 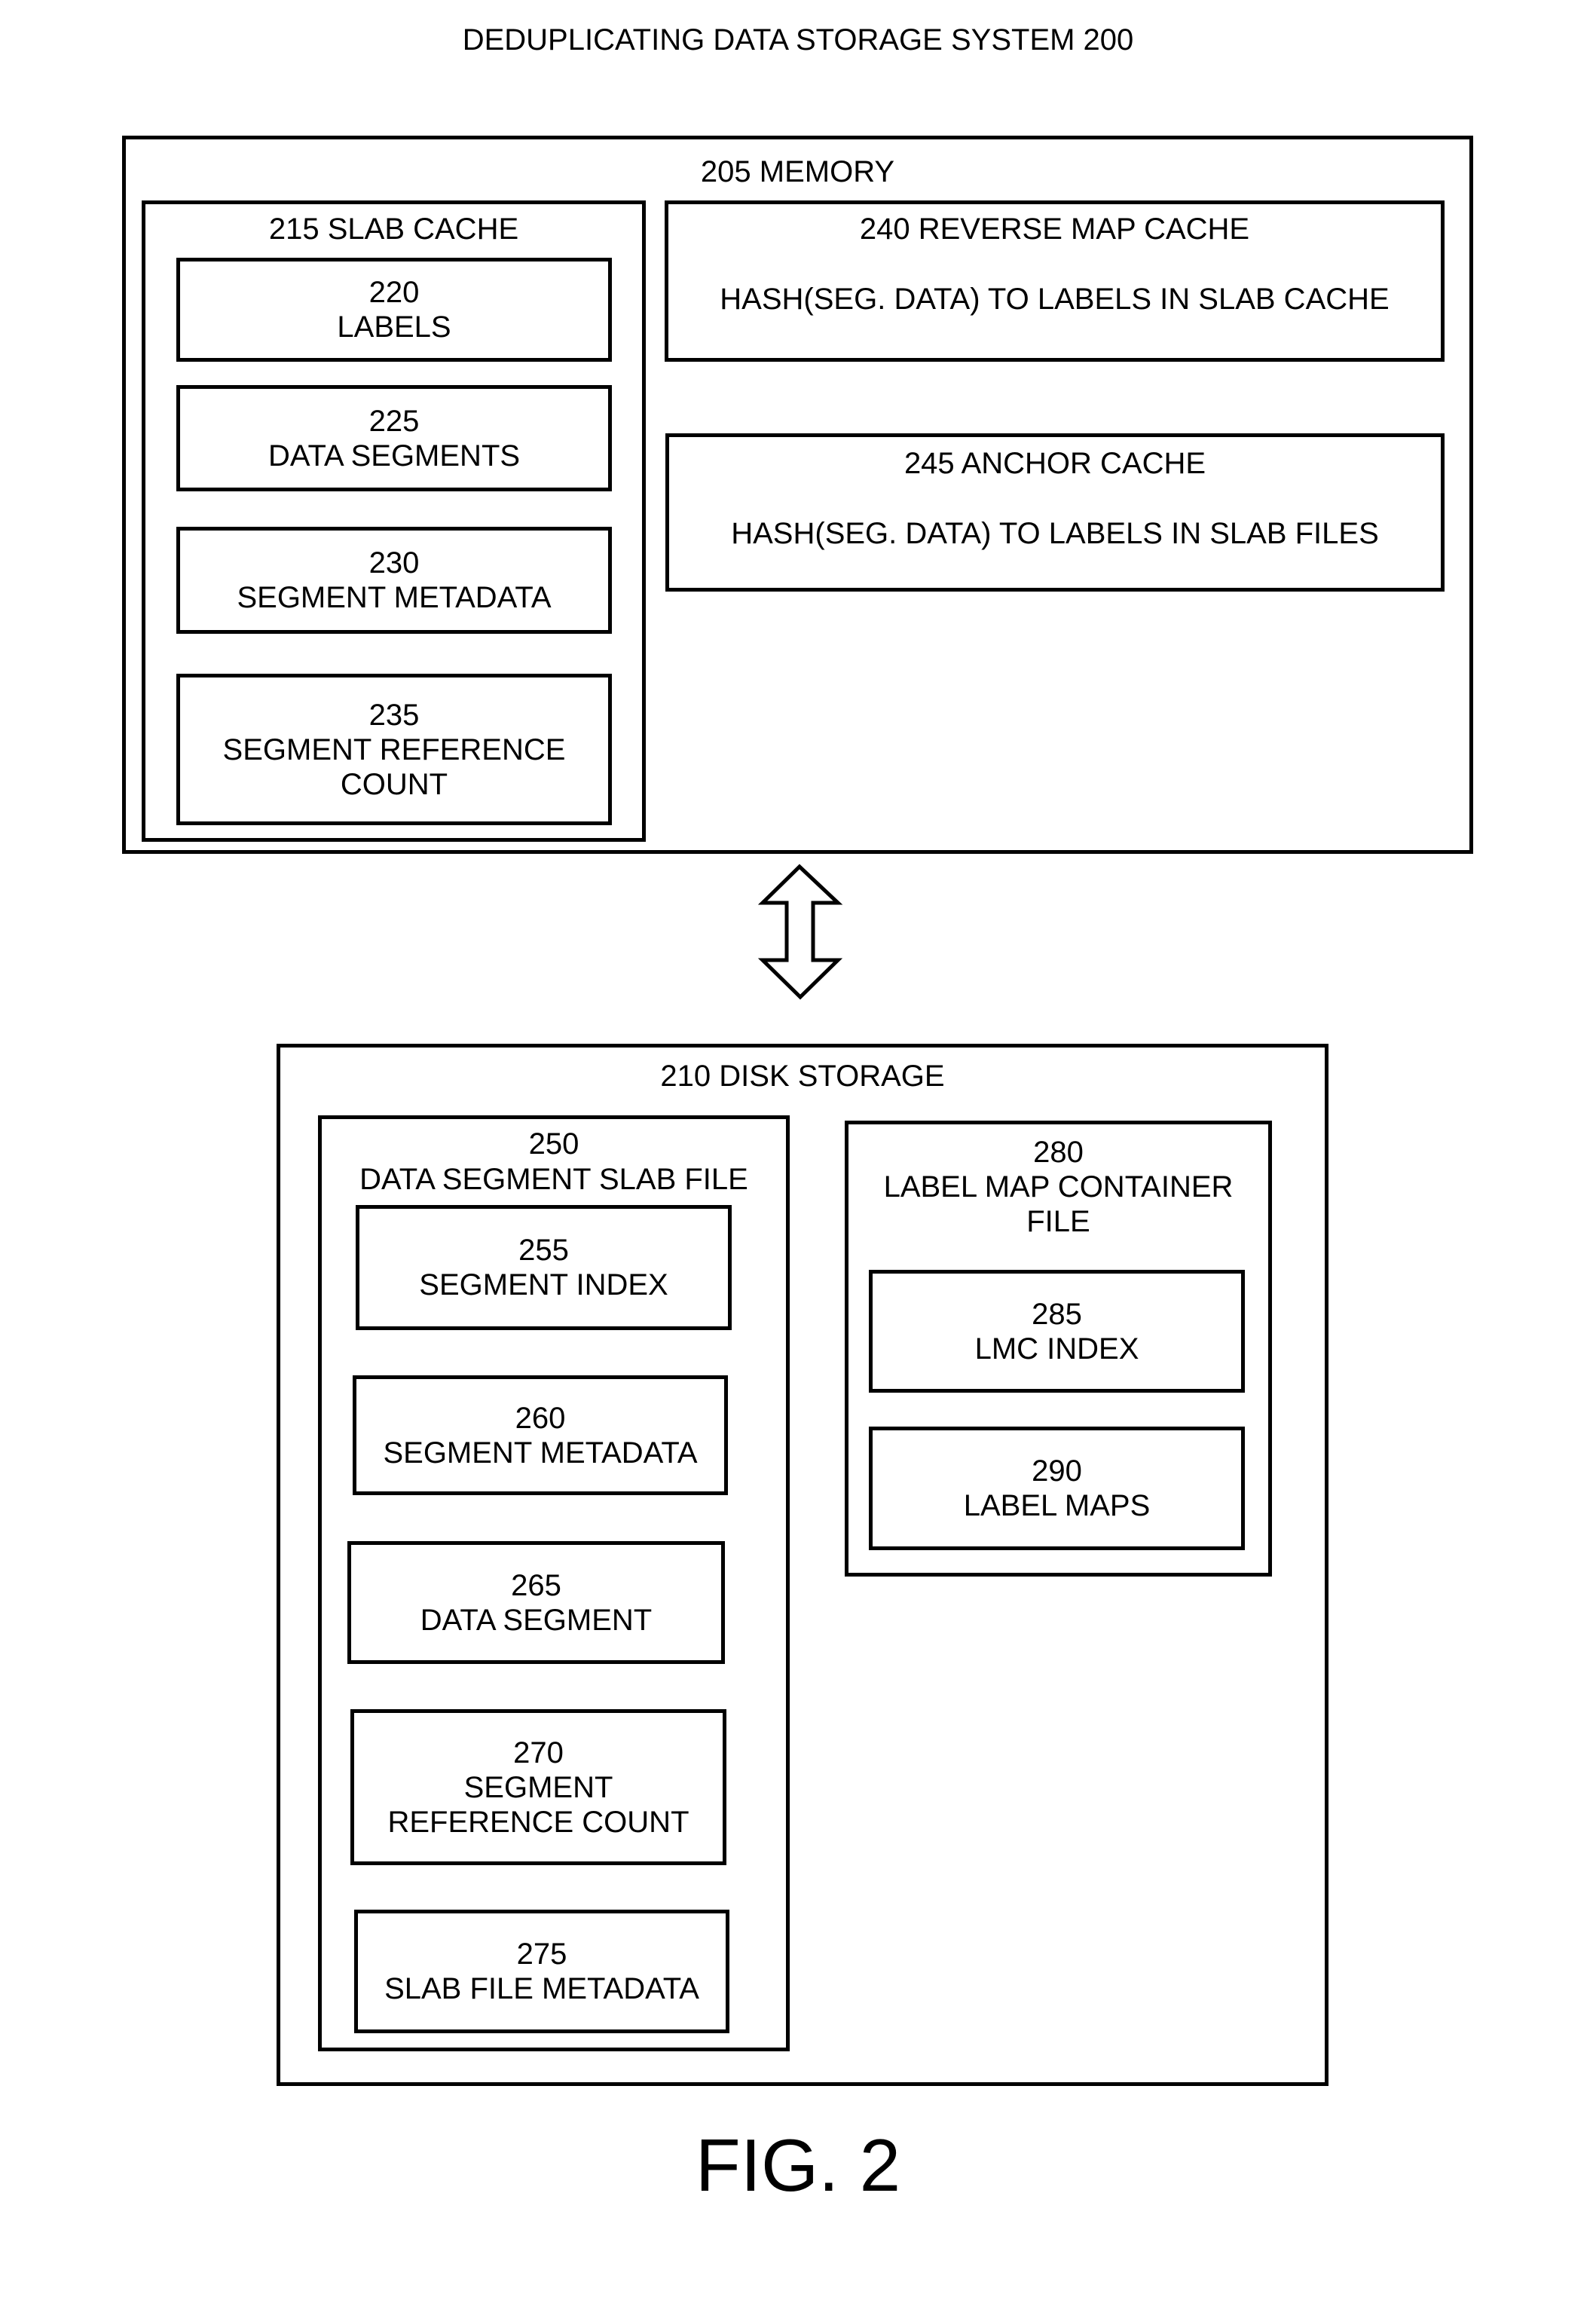 I want to click on disk-segment-reference-count-box: 270 SEGMENT REFERENCE COUNT, so click(x=538, y=1787).